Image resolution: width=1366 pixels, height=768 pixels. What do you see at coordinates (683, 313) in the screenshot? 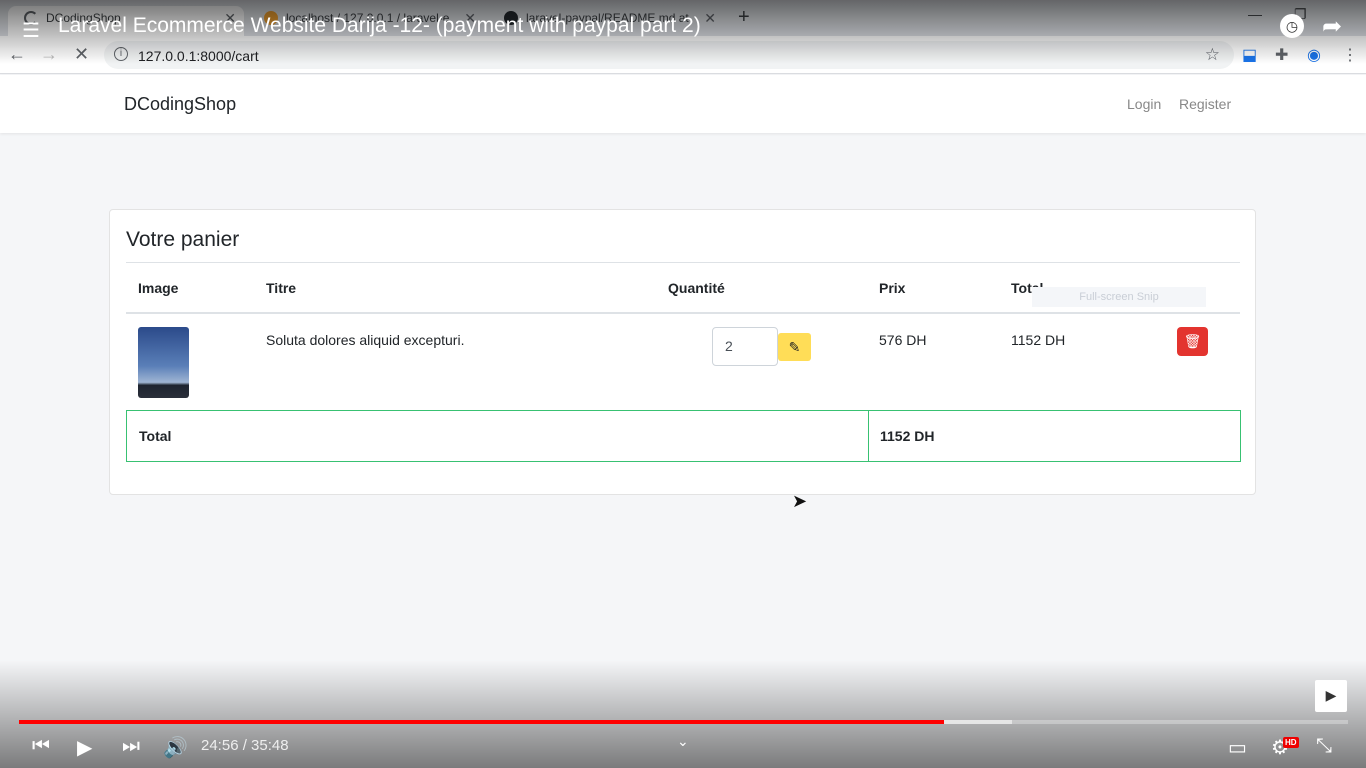
I see `table-header-divider` at bounding box center [683, 313].